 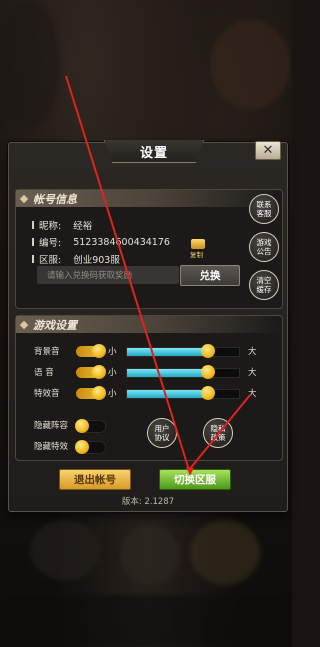 I want to click on slider-label: 语 音, so click(x=44, y=373).